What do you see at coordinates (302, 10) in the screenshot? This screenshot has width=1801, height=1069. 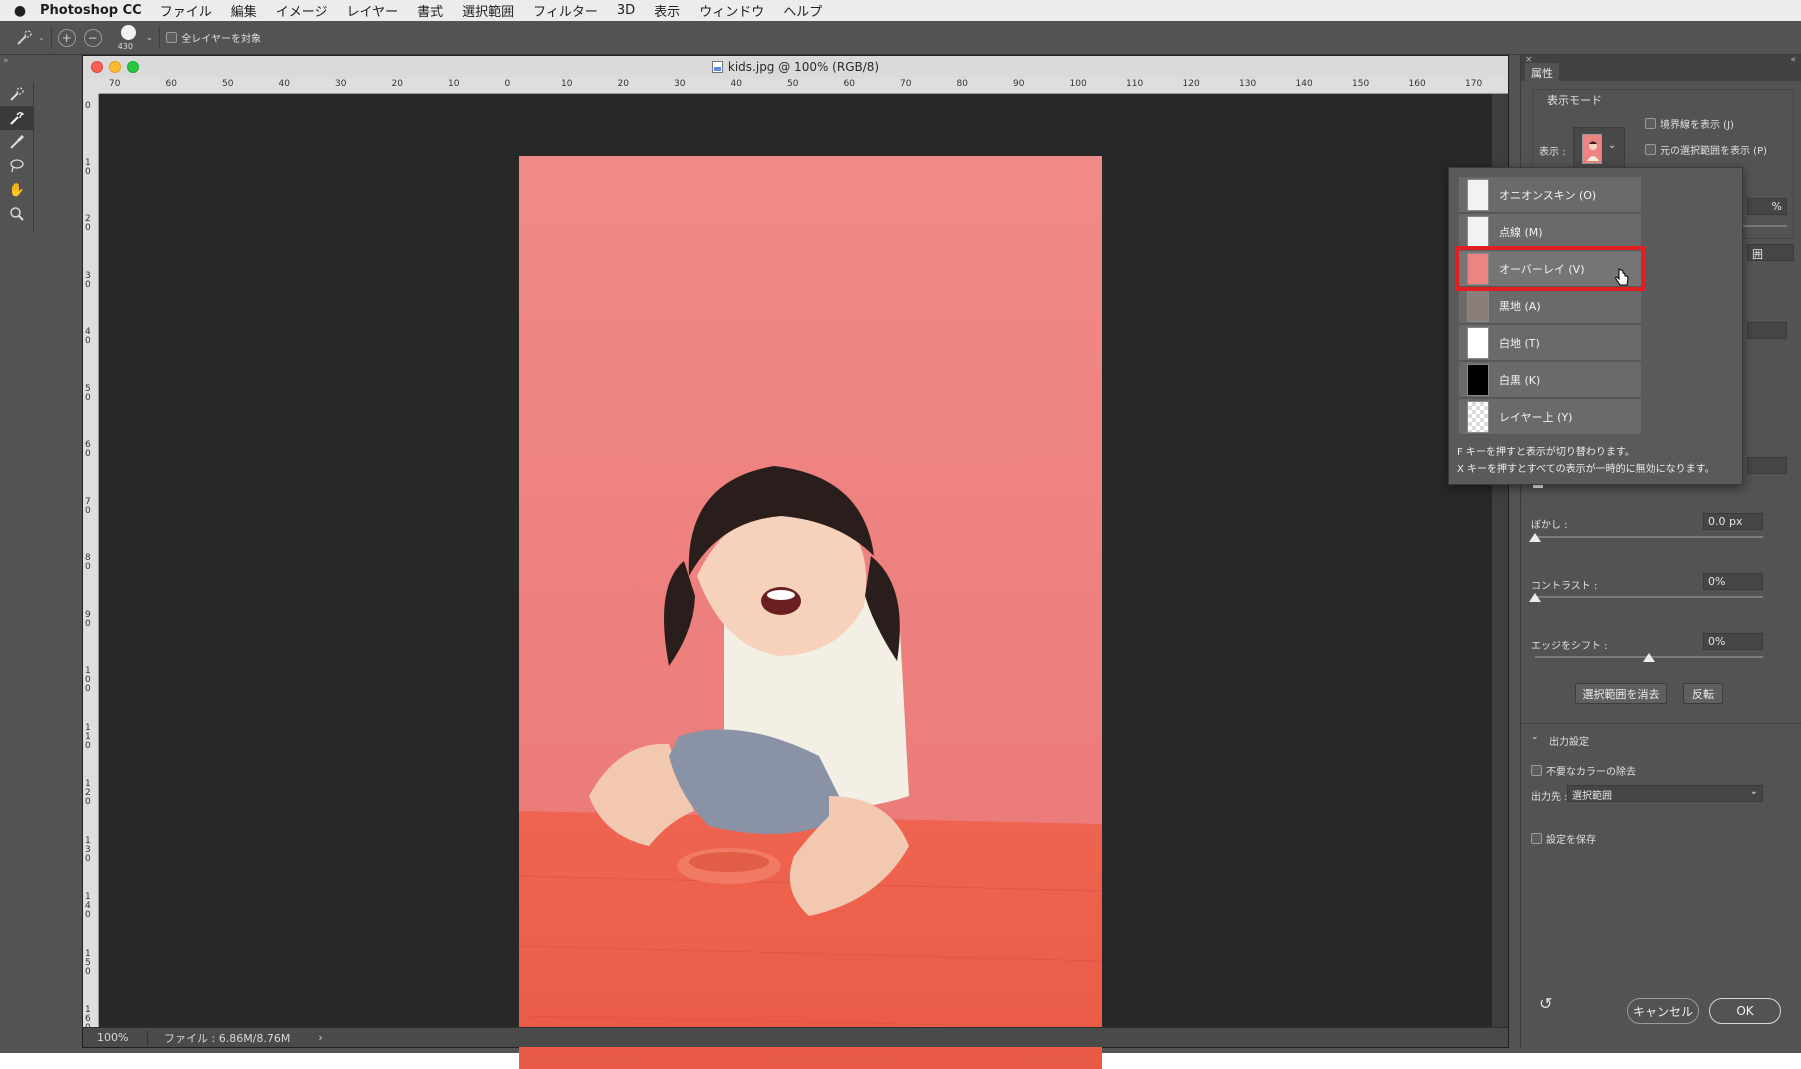 I see `menu-image: イメージ` at bounding box center [302, 10].